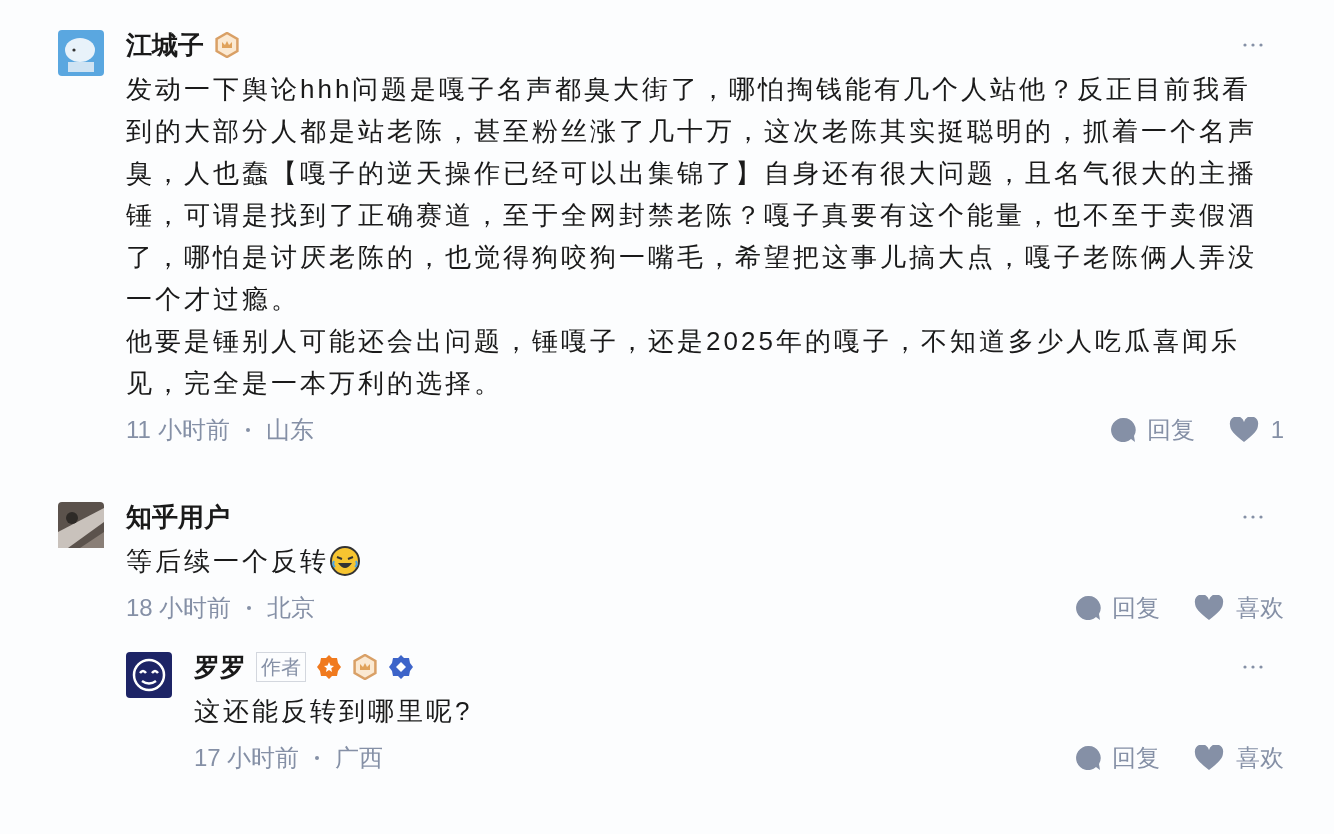  I want to click on laughing-emoji-icon, so click(345, 561).